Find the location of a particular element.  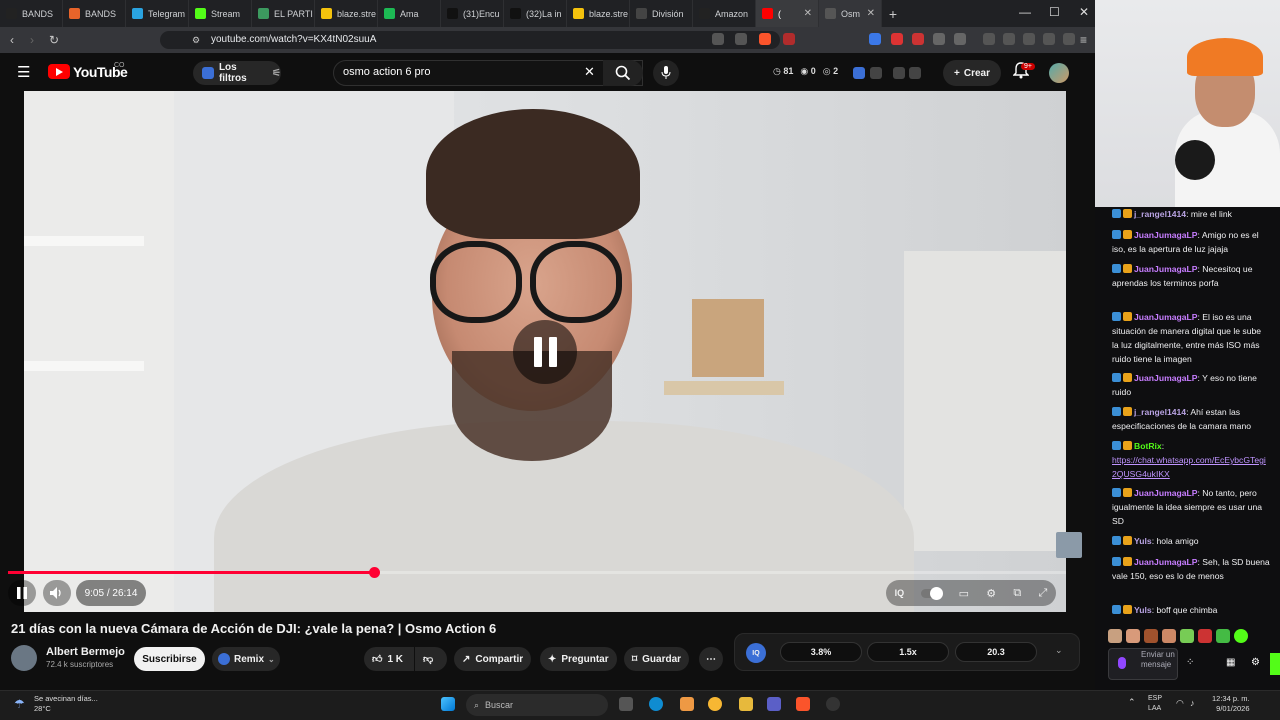

emote-picker-icon: ⁘ is located at coordinates (1190, 662).